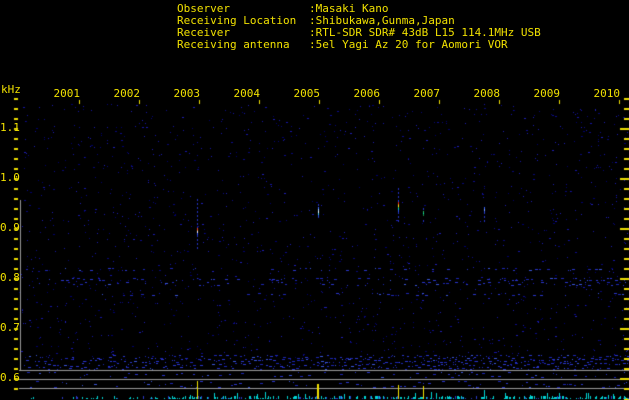 This screenshot has width=629, height=400. I want to click on y-axis-unit-label: kHz, so click(11, 89).